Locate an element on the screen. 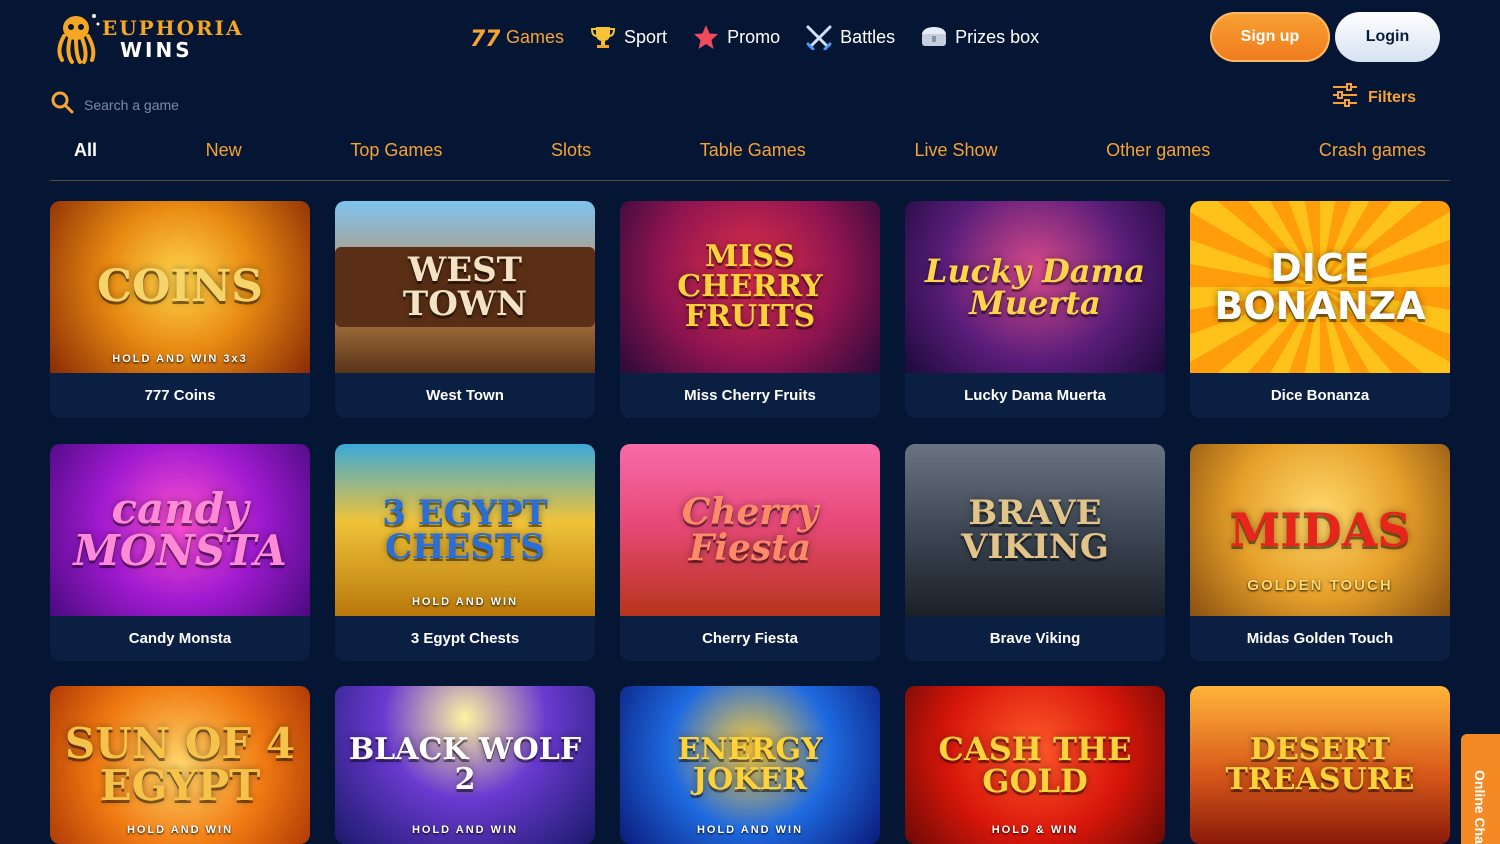 The width and height of the screenshot is (1500, 844). star-icon is located at coordinates (706, 37).